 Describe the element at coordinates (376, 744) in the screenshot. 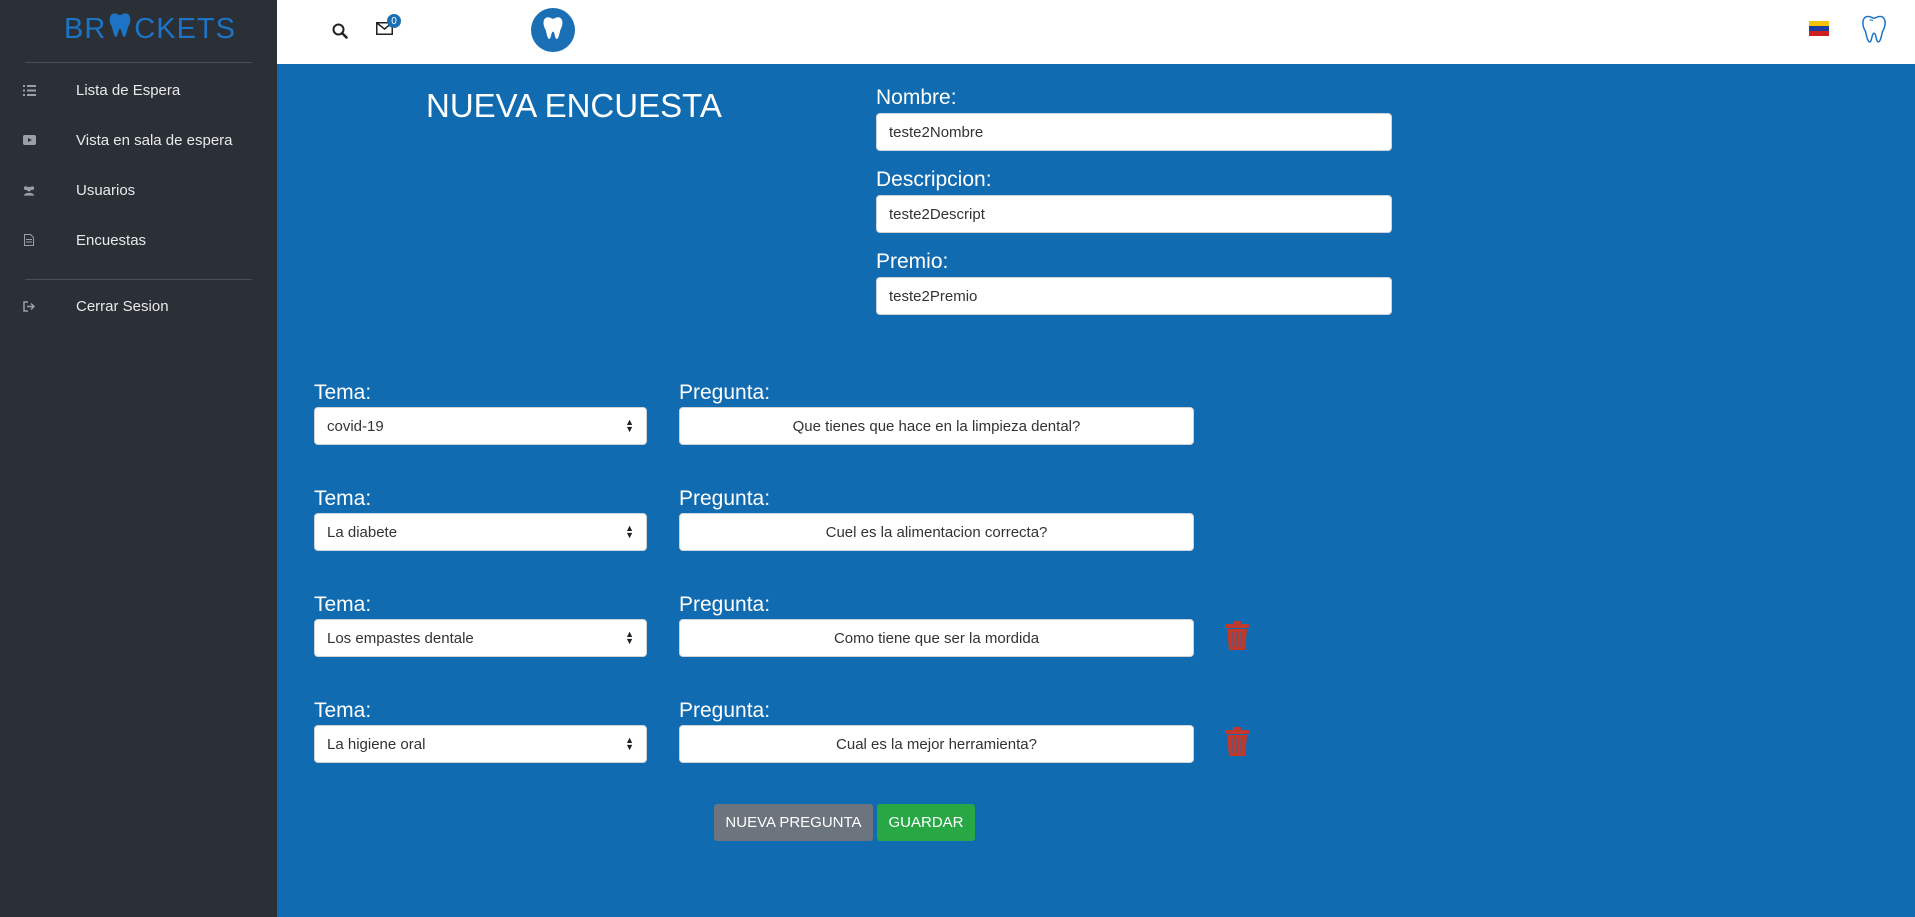

I see `tema-select-value: La higiene oral` at that location.